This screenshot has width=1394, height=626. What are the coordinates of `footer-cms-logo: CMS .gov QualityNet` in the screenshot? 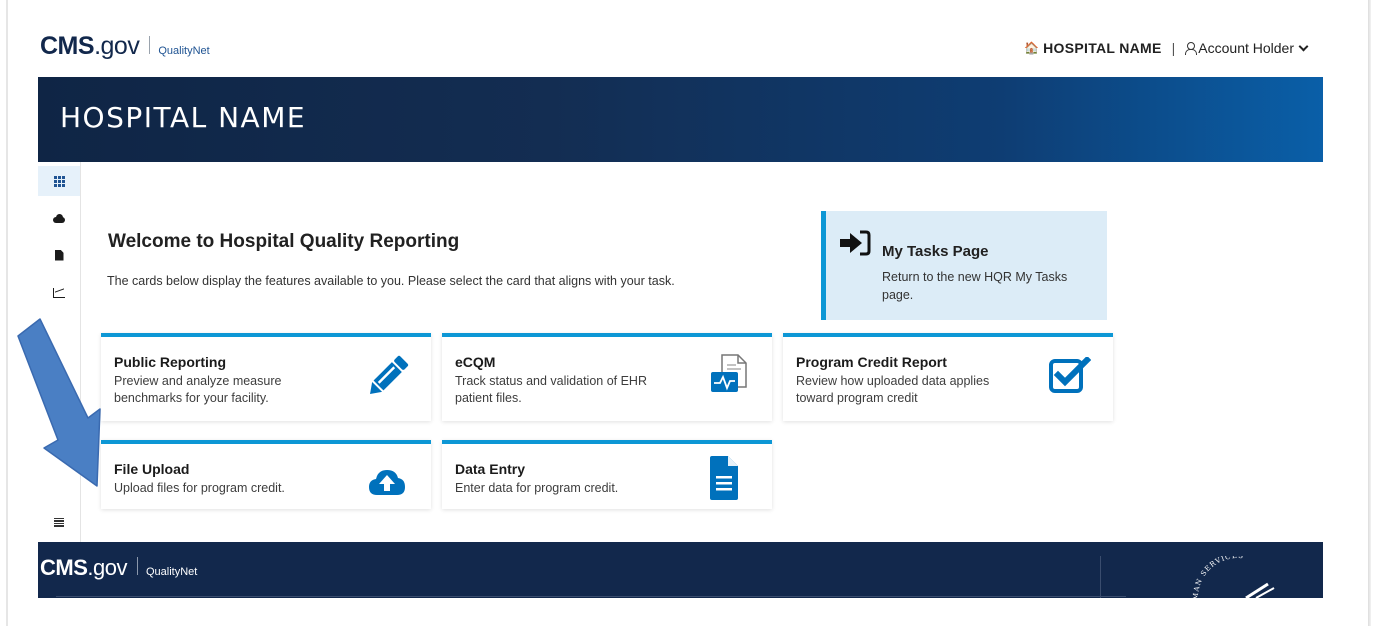 It's located at (118, 568).